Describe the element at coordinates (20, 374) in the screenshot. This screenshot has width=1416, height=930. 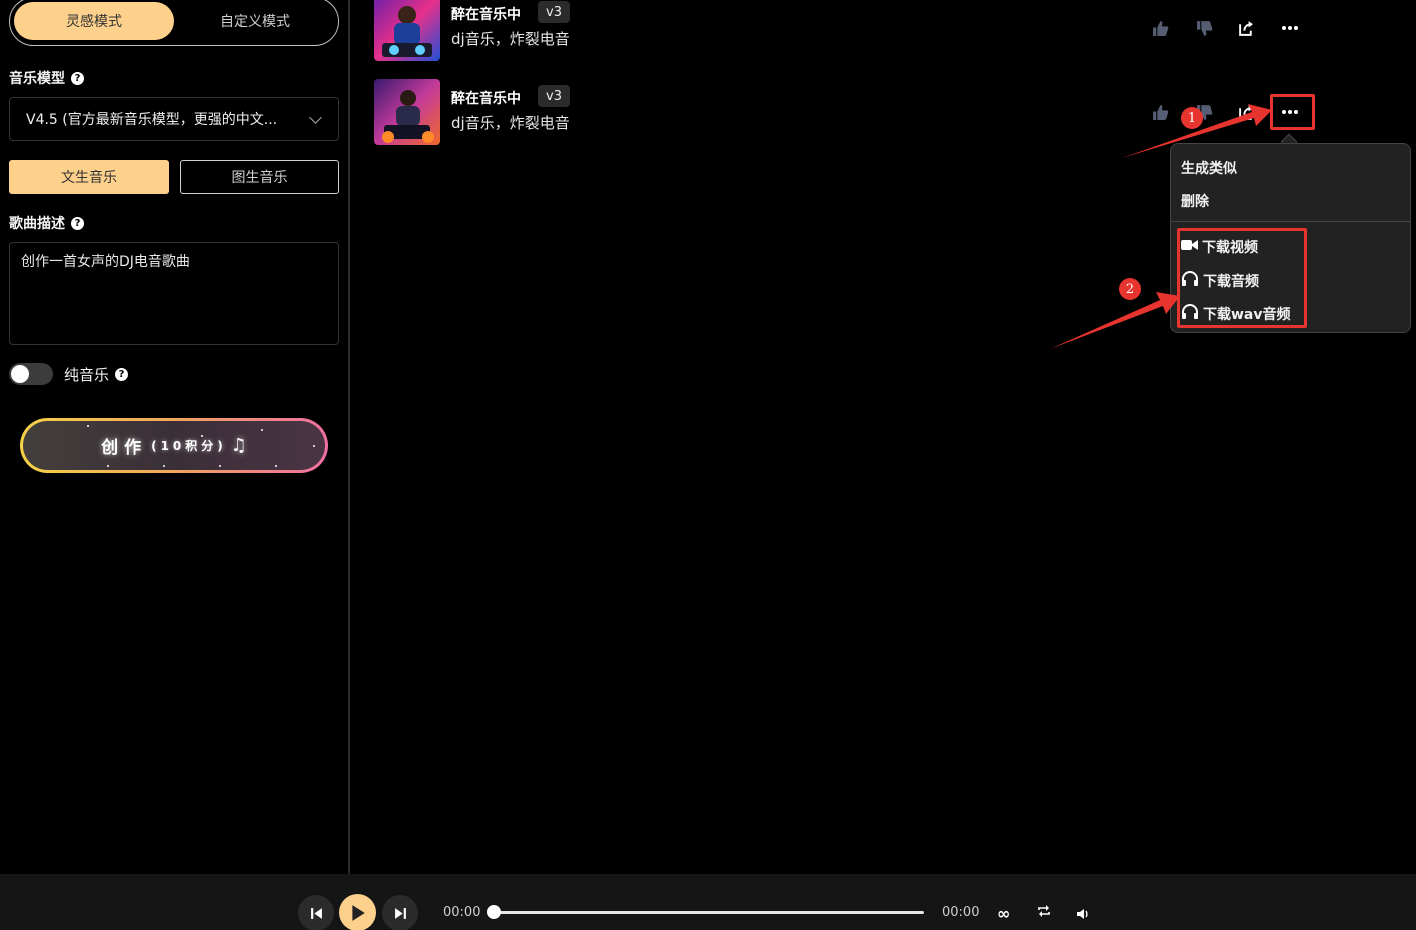
I see `toggle-knob` at that location.